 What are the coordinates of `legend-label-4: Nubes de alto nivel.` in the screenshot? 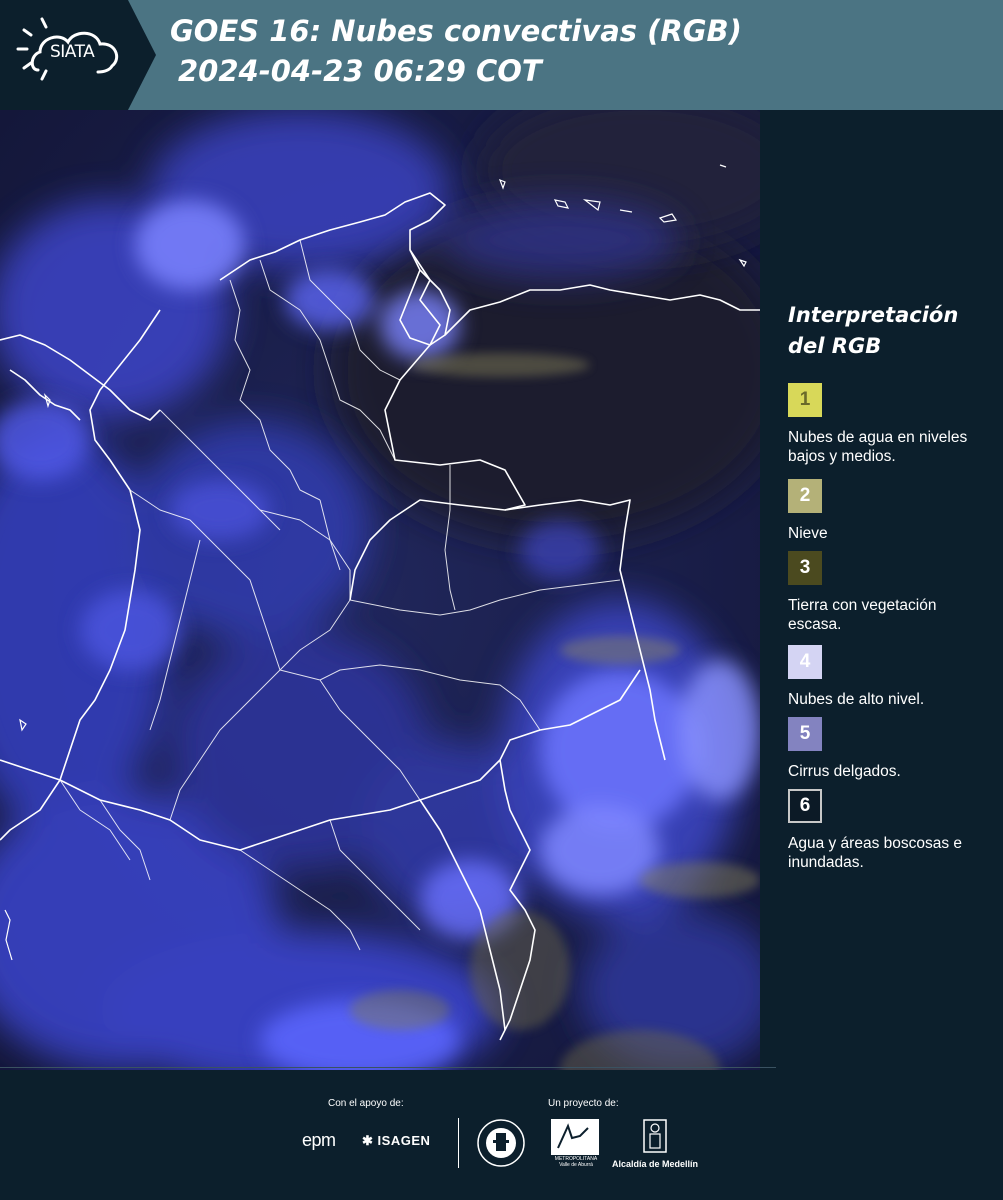 It's located at (856, 699).